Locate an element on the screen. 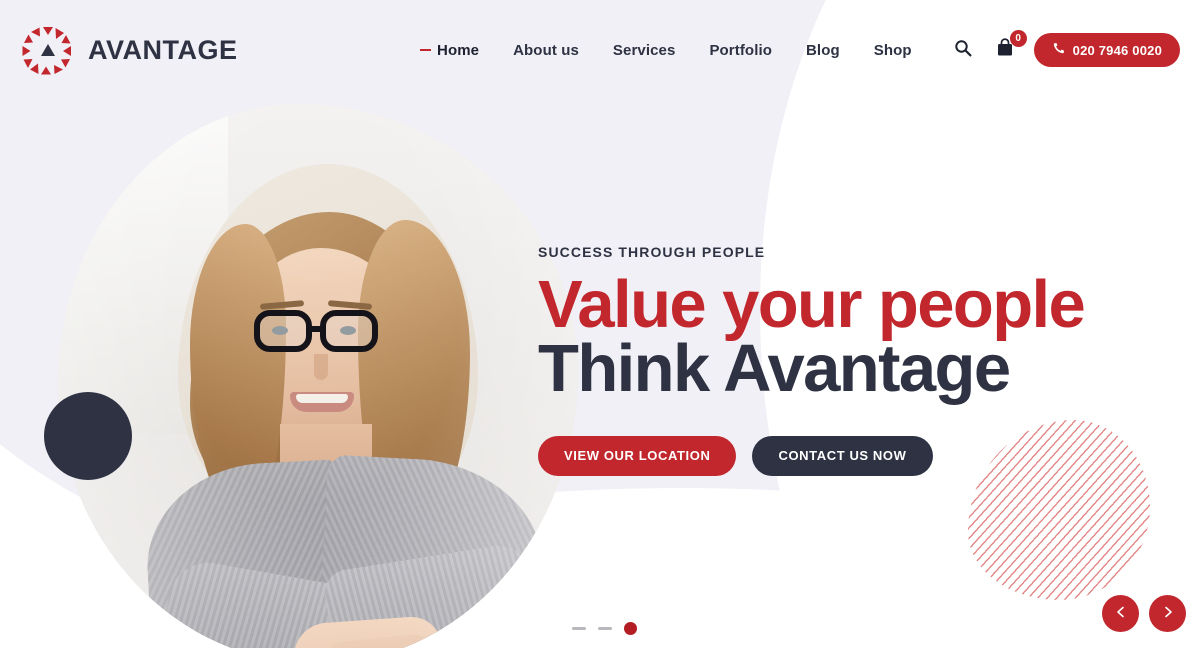 Image resolution: width=1200 pixels, height=648 pixels. phone-cta-button: 020 7946 0020 is located at coordinates (1106, 50).